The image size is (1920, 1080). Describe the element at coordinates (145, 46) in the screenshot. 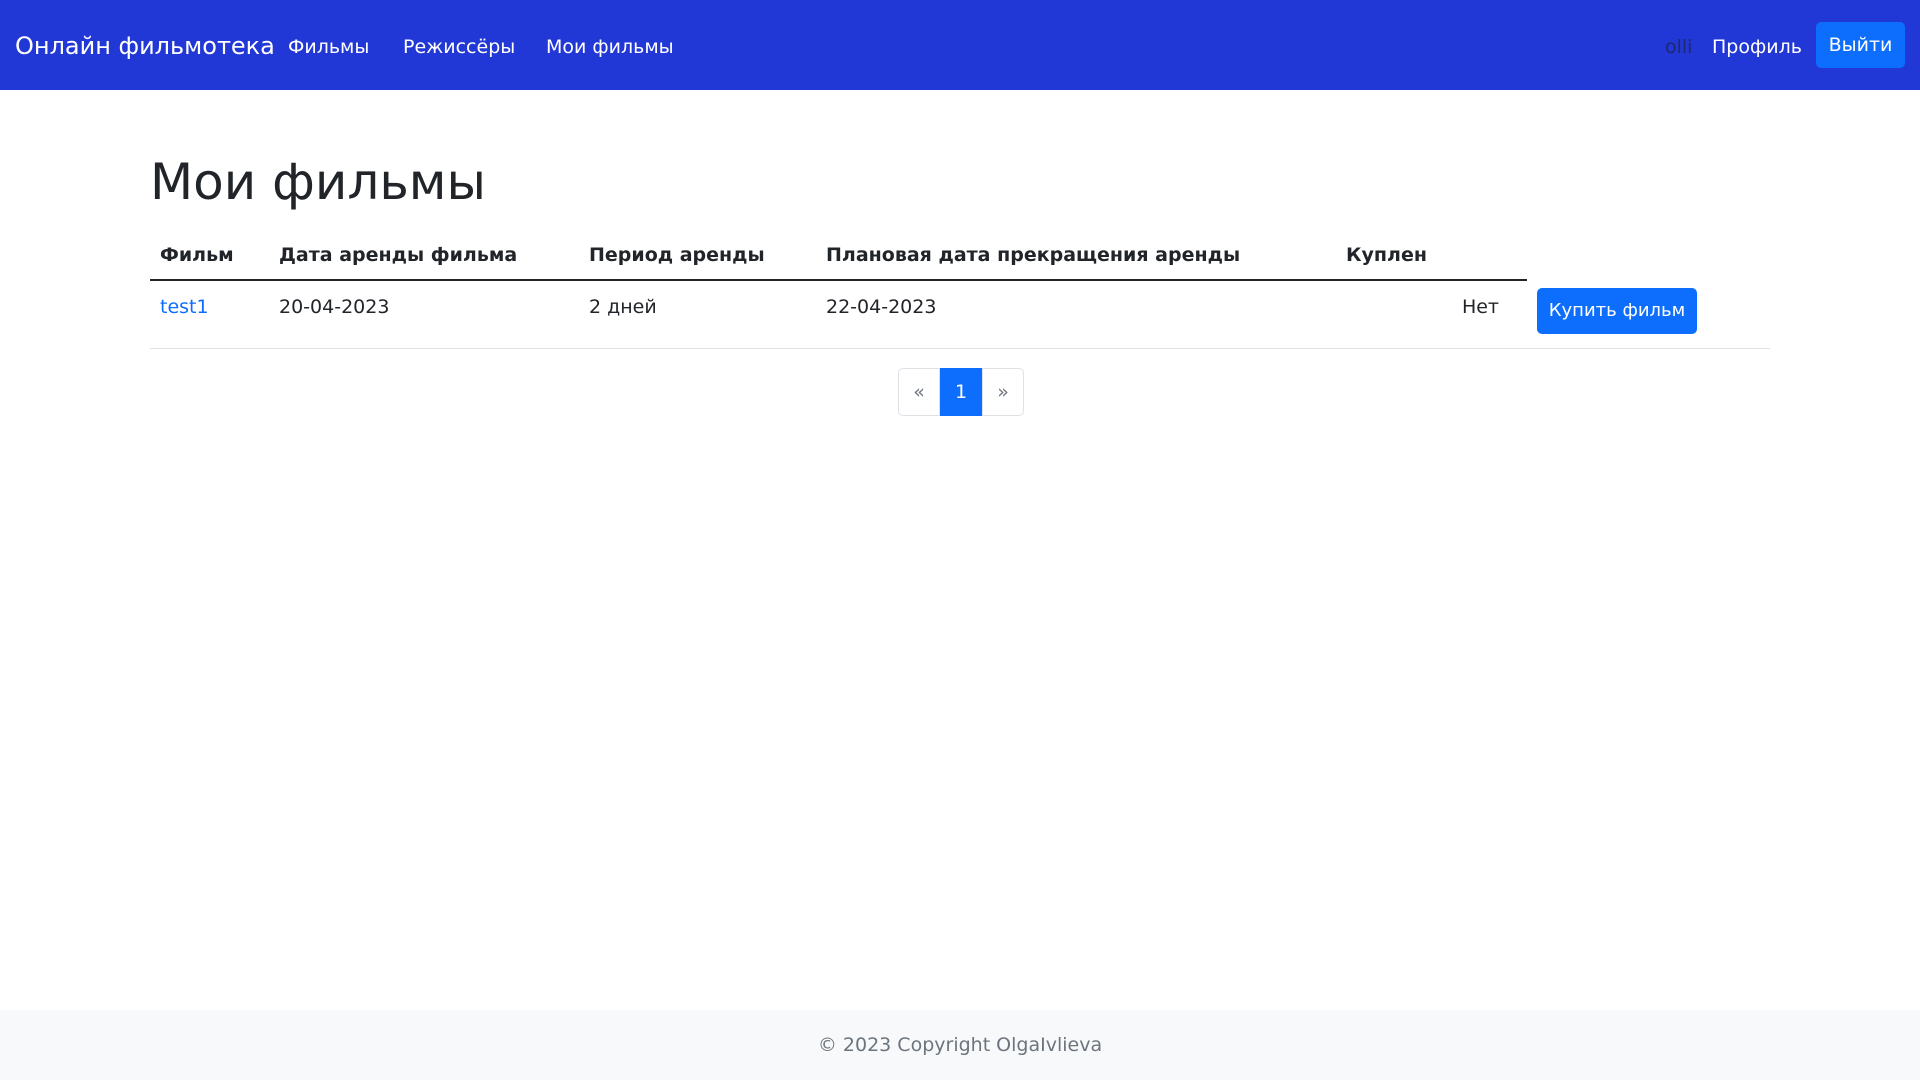

I see `brand-link: Онлайн фильмотека` at that location.